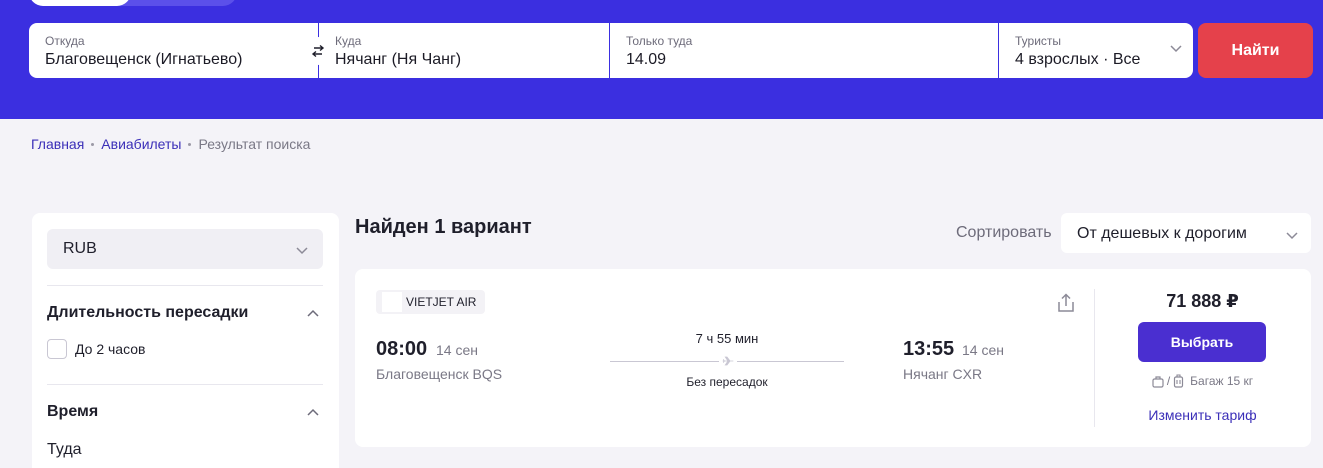 The height and width of the screenshot is (468, 1323). What do you see at coordinates (1222, 381) in the screenshot?
I see `baggage-text: Багаж 15 кг` at bounding box center [1222, 381].